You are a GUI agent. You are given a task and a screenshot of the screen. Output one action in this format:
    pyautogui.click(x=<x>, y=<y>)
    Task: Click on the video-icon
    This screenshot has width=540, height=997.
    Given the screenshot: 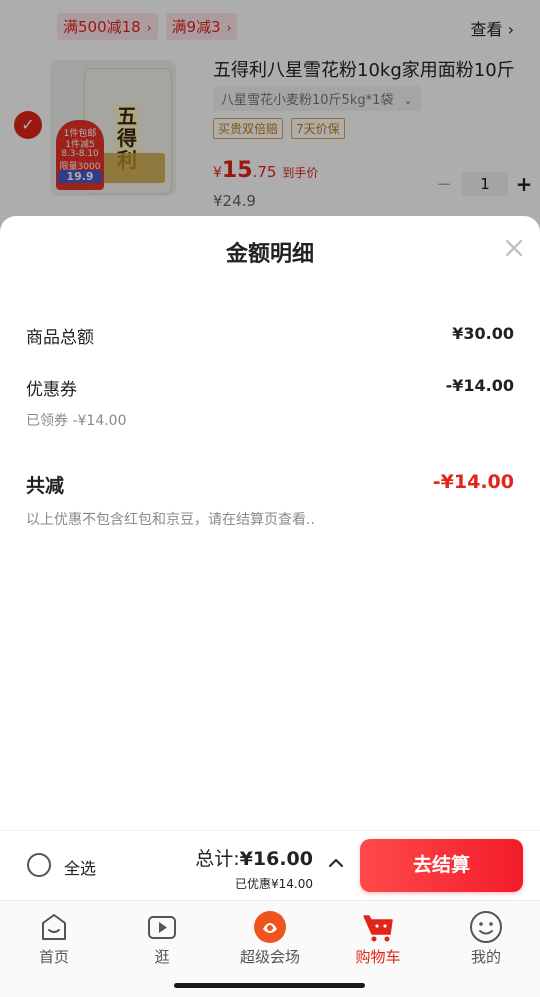 What is the action you would take?
    pyautogui.click(x=162, y=927)
    